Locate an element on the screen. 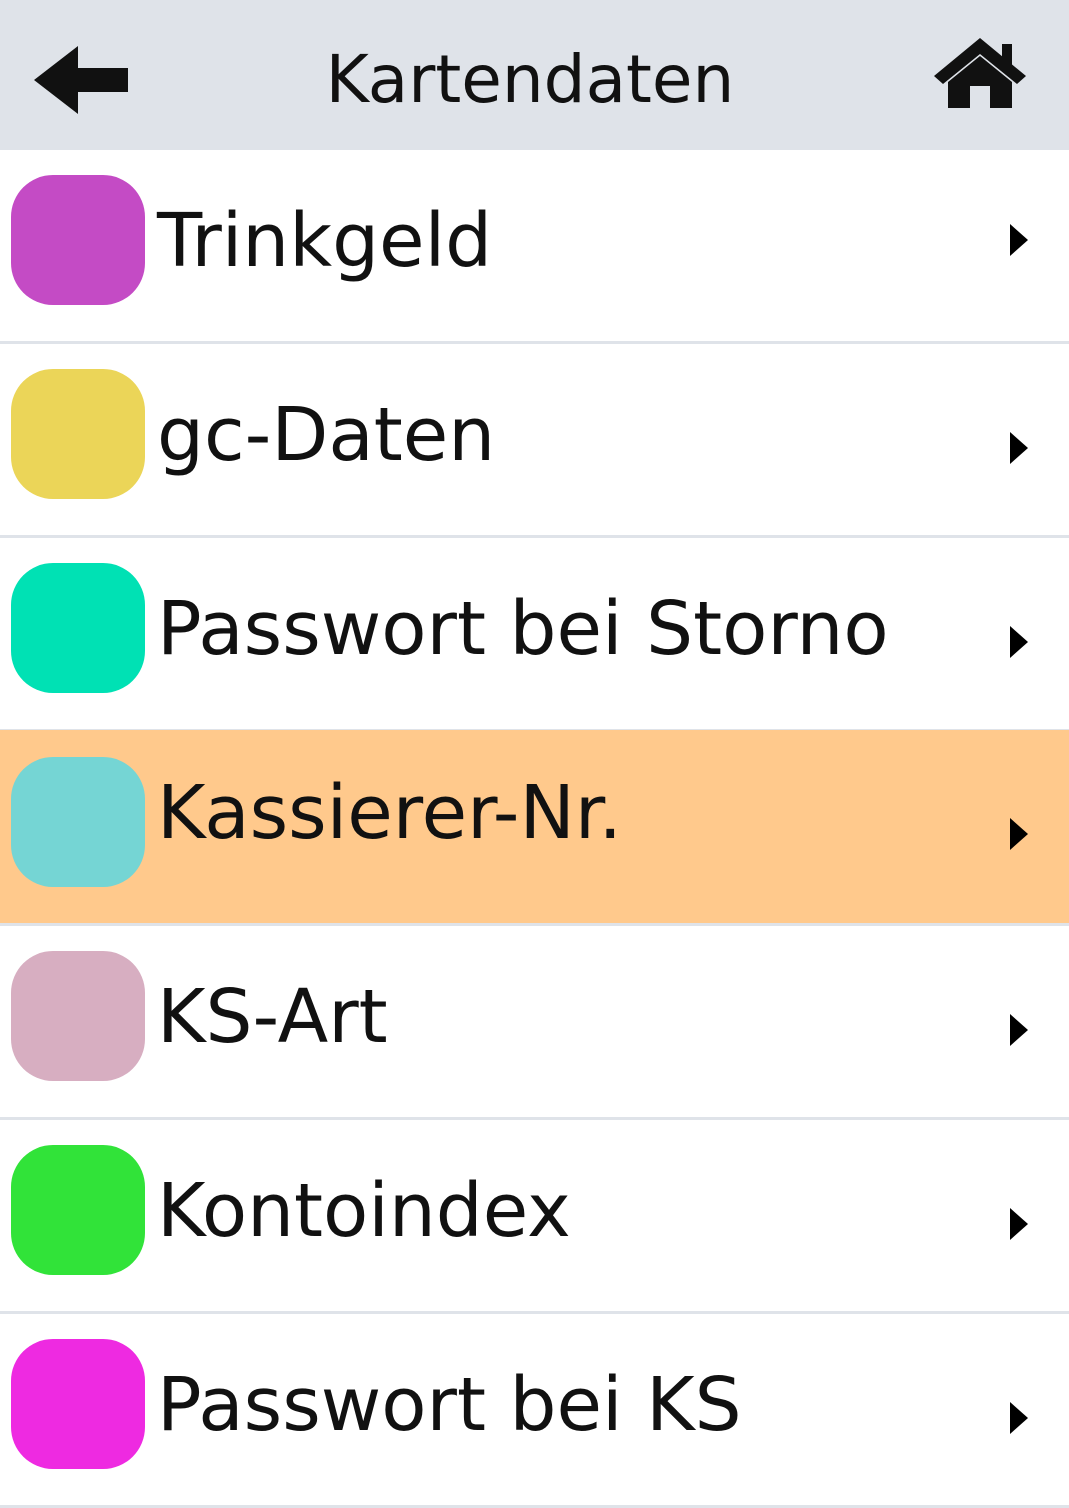 This screenshot has height=1508, width=1069. list-item-kontoindex: Kontoindex is located at coordinates (534, 1215).